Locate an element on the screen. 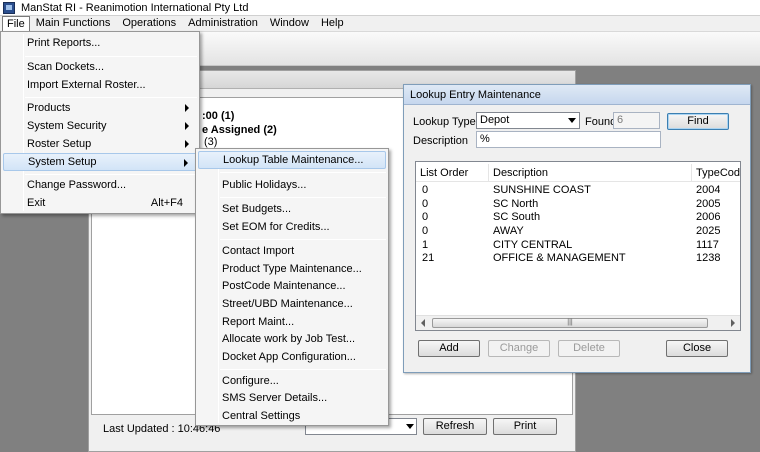 The width and height of the screenshot is (760, 452). submenu-arrow-icon is located at coordinates (187, 126).